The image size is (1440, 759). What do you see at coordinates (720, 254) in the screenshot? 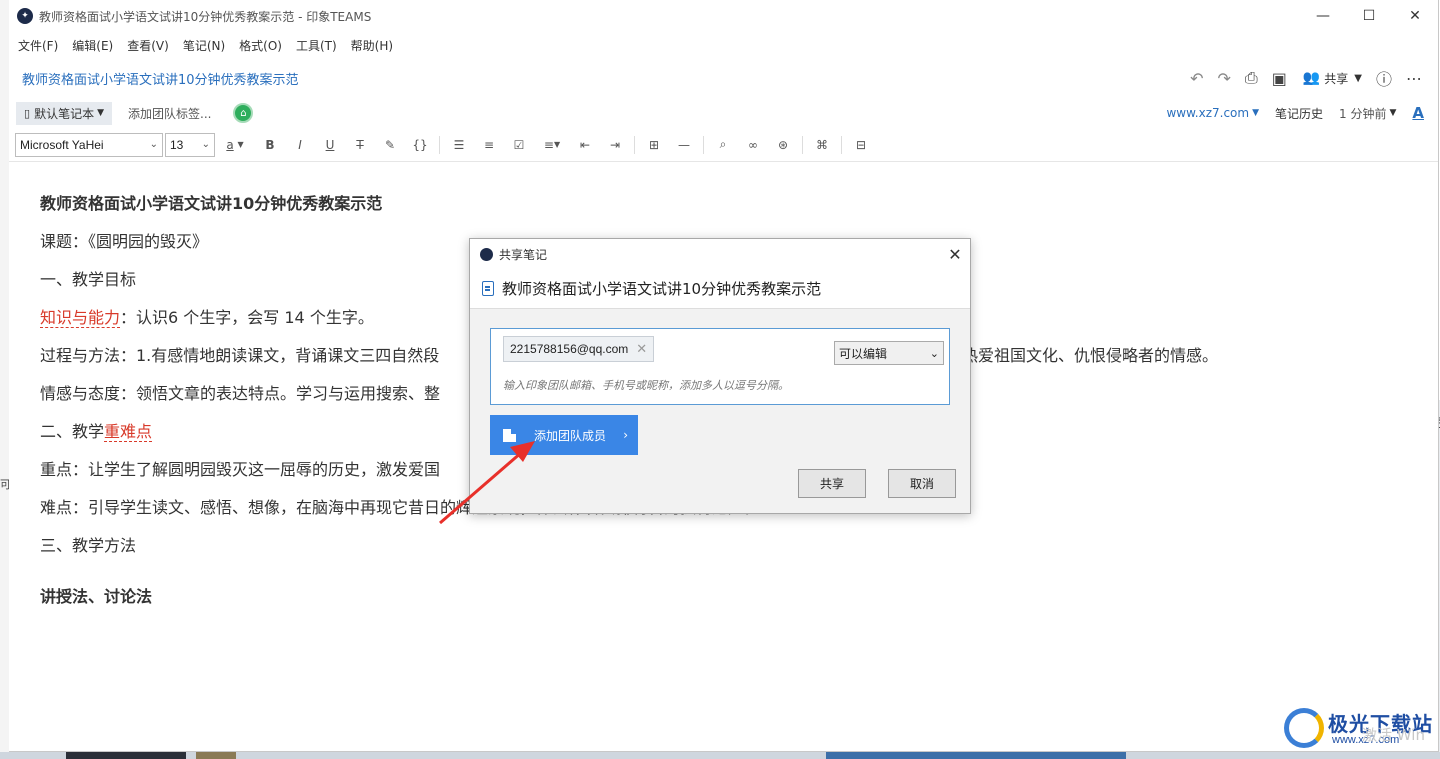
I see `dialog-titlebar: 共享笔记 ✕` at bounding box center [720, 254].